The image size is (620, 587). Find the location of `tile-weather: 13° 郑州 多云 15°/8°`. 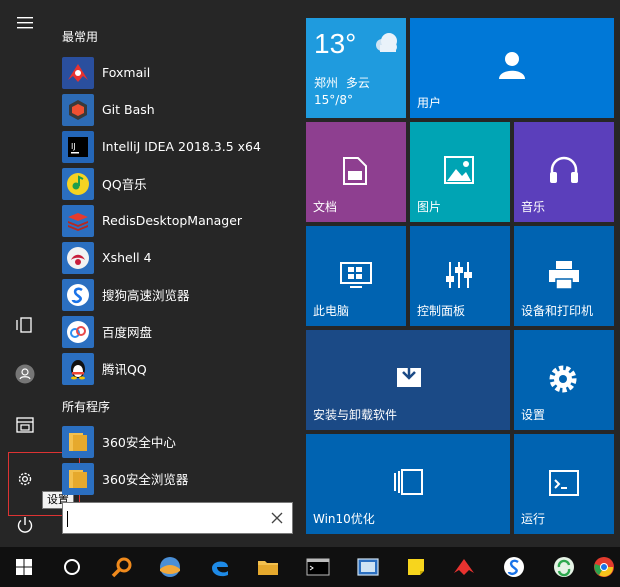

tile-weather: 13° 郑州 多云 15°/8° is located at coordinates (356, 68).